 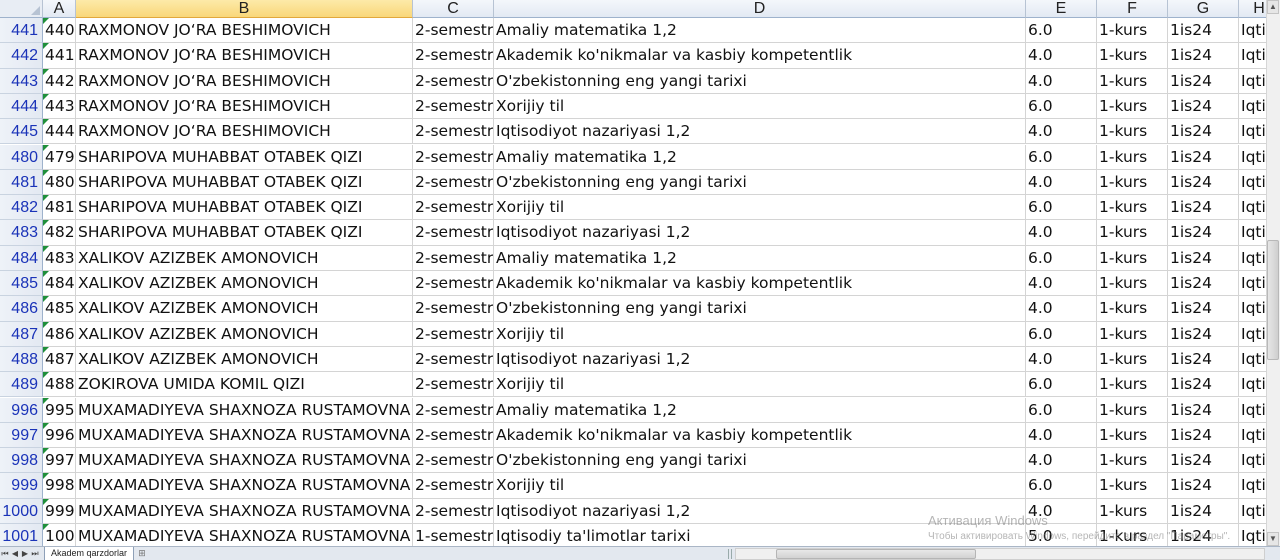 I want to click on cell-a: 444, so click(x=59, y=132).